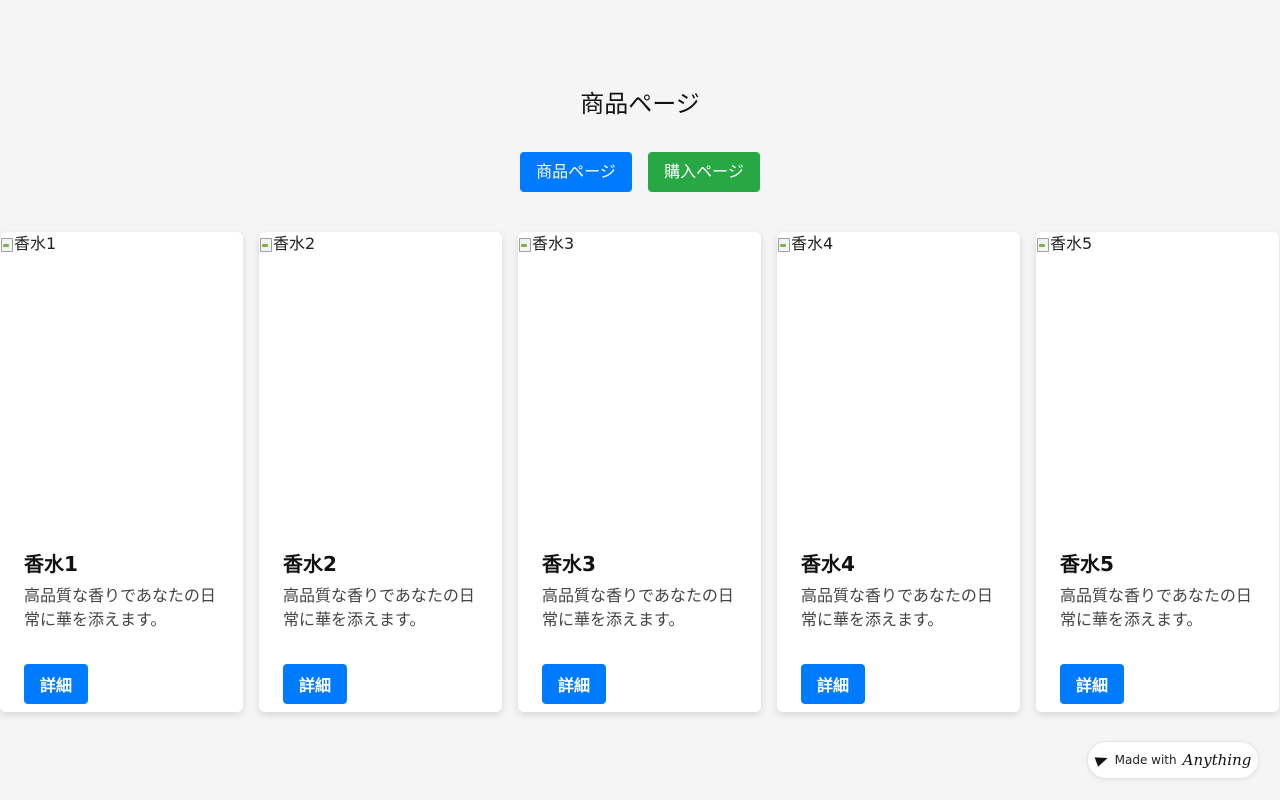 Image resolution: width=1280 pixels, height=800 pixels. I want to click on product-name: 香水3, so click(569, 564).